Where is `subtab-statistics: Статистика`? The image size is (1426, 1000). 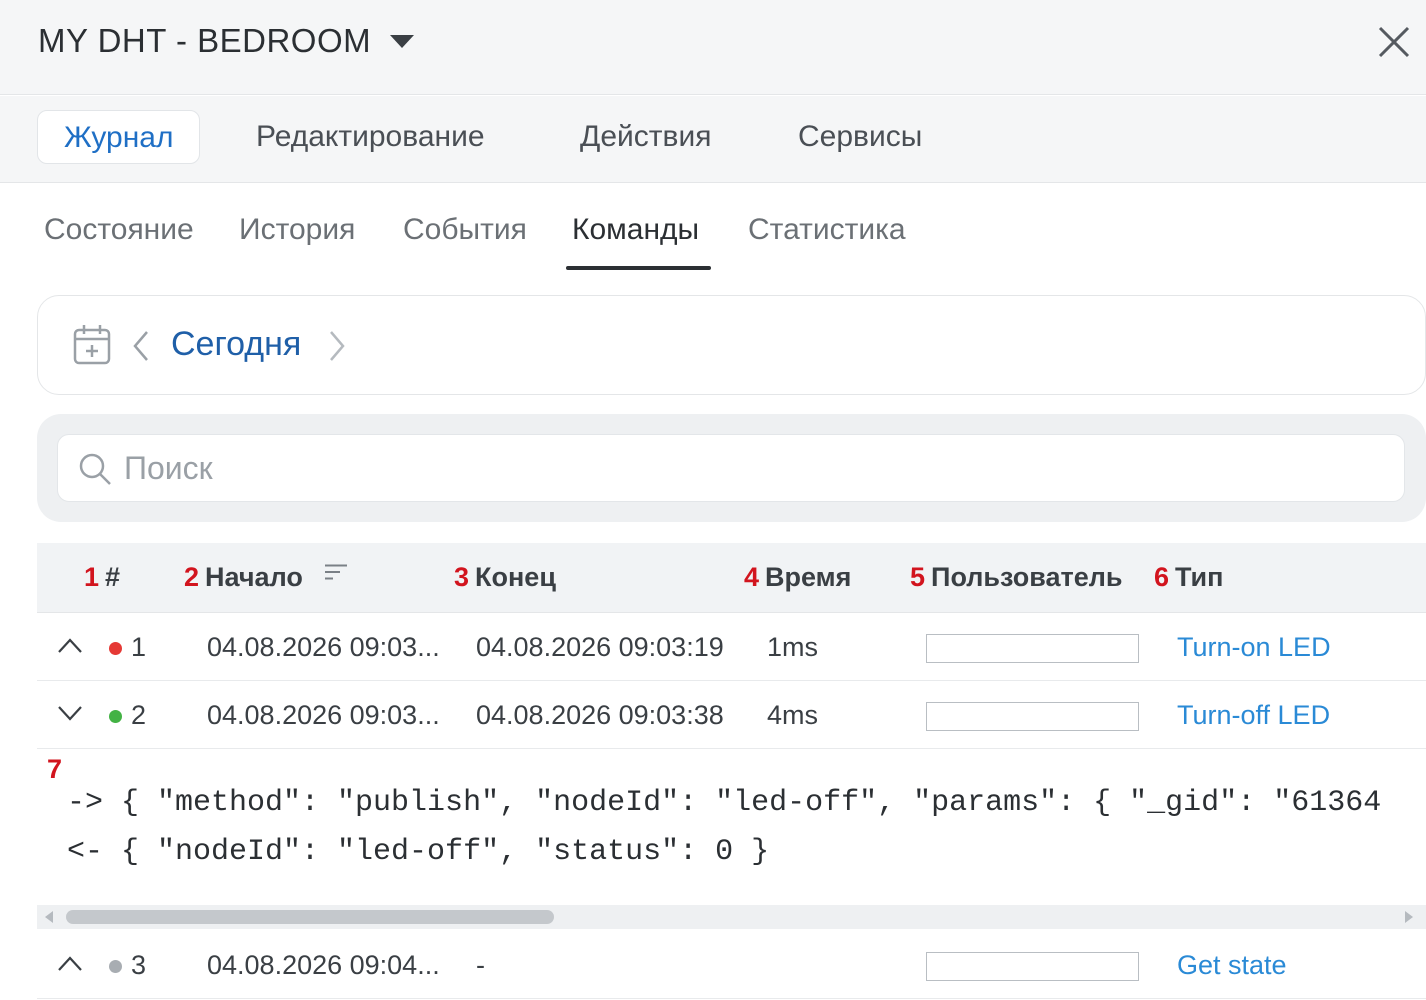
subtab-statistics: Статистика is located at coordinates (827, 230).